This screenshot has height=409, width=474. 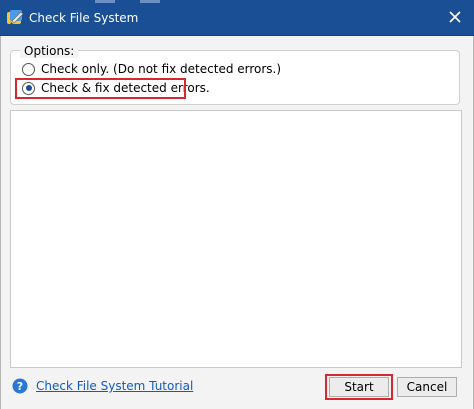 What do you see at coordinates (427, 387) in the screenshot?
I see `cancel-button: Cancel` at bounding box center [427, 387].